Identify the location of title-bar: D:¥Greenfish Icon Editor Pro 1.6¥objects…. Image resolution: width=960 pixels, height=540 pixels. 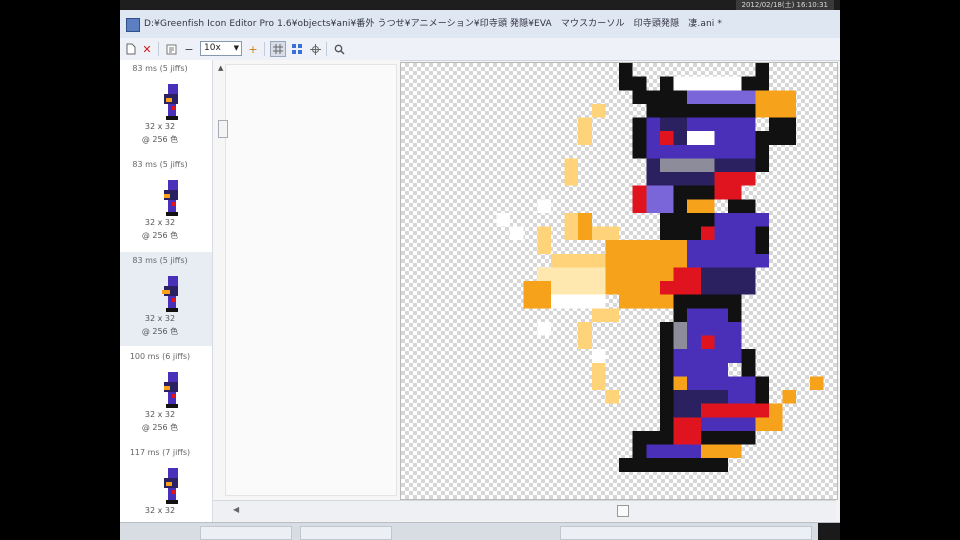
(480, 24).